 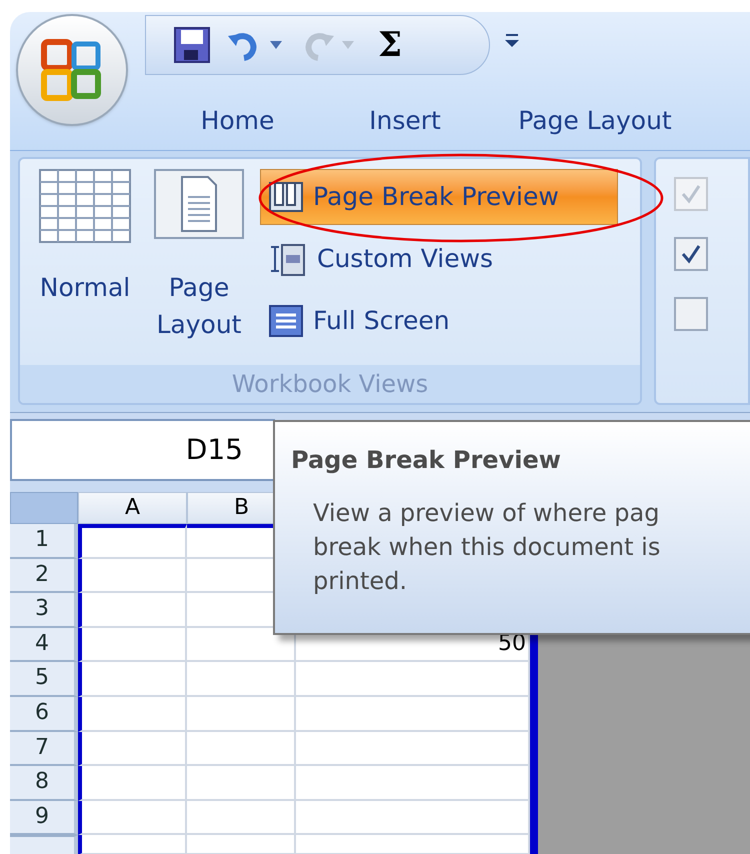 I want to click on row-header: 9, so click(x=44, y=818).